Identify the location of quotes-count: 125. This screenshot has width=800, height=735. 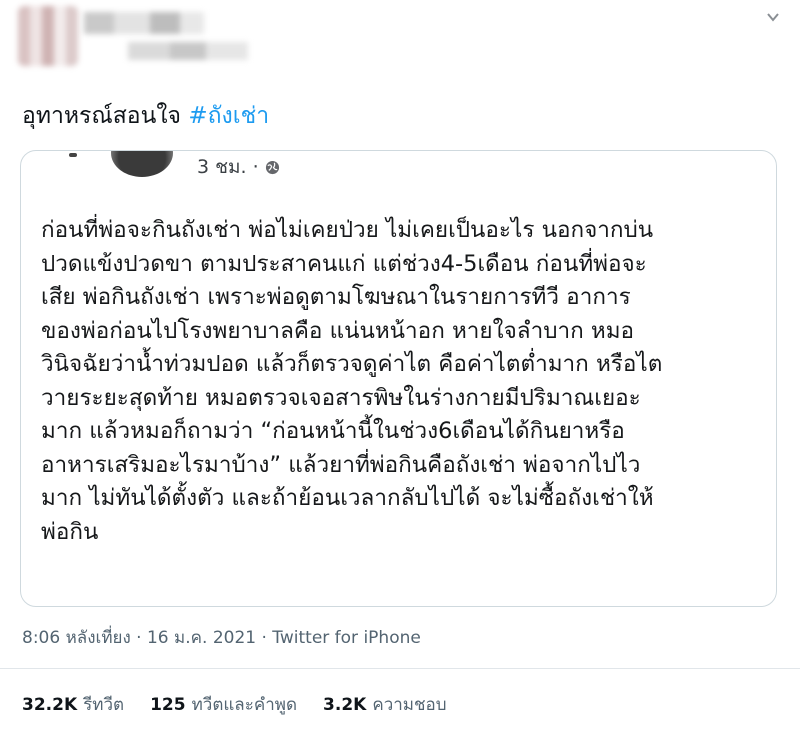
(168, 705).